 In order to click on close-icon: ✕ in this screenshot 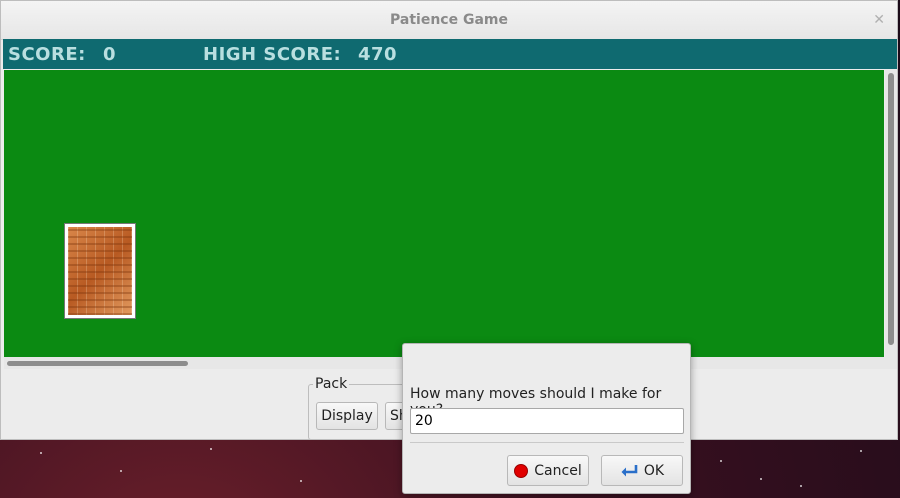, I will do `click(879, 20)`.